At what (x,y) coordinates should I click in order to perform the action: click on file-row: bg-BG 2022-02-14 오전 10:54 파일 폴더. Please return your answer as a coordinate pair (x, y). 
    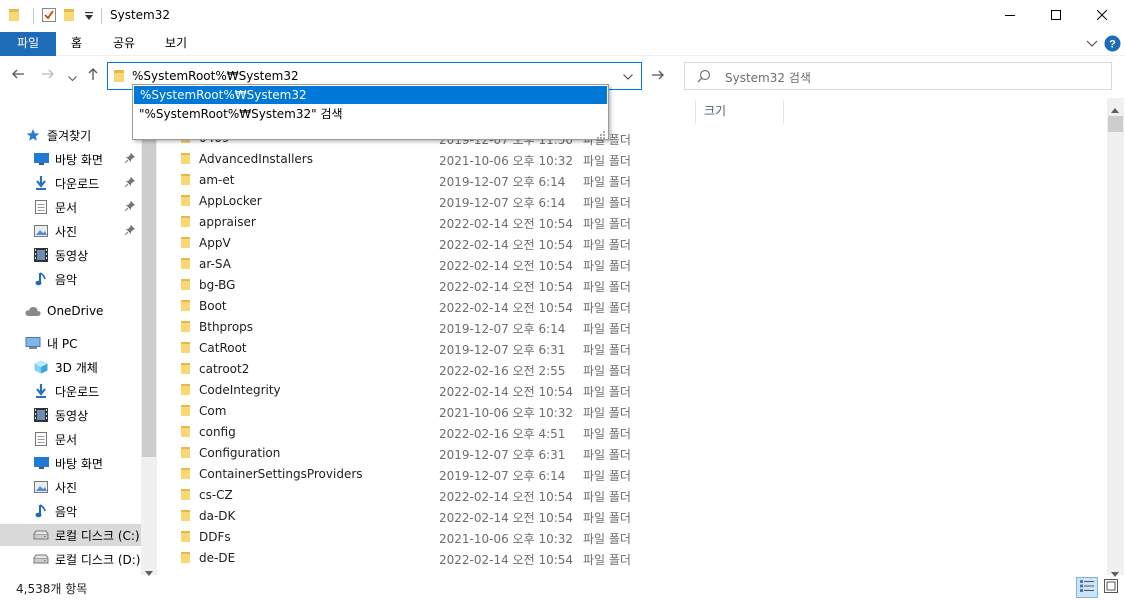
    Looking at the image, I should click on (427, 285).